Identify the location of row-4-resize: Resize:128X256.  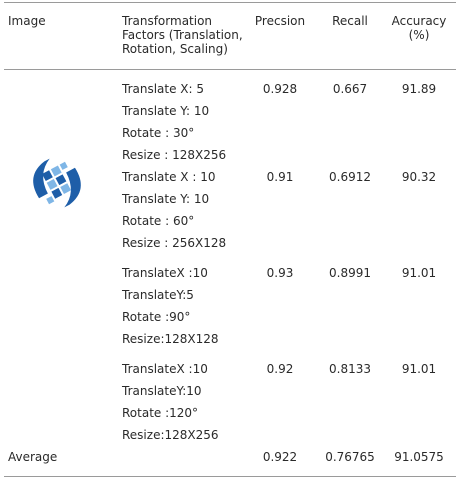
(170, 435).